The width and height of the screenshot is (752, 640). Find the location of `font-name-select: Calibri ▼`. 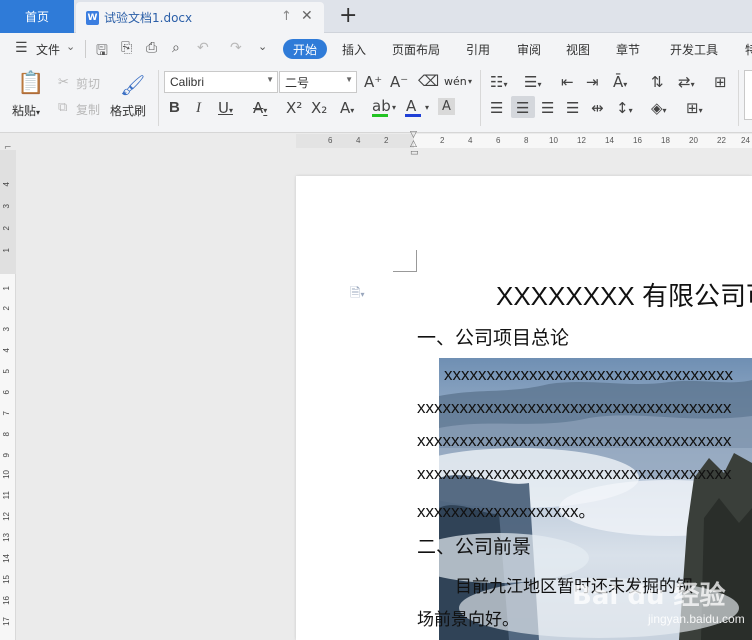

font-name-select: Calibri ▼ is located at coordinates (221, 82).